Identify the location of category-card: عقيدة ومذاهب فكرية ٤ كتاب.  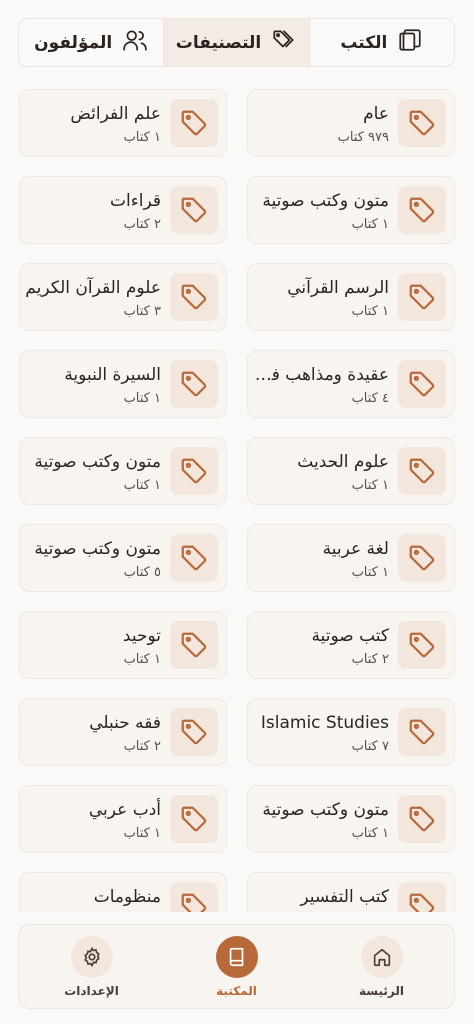
(351, 384).